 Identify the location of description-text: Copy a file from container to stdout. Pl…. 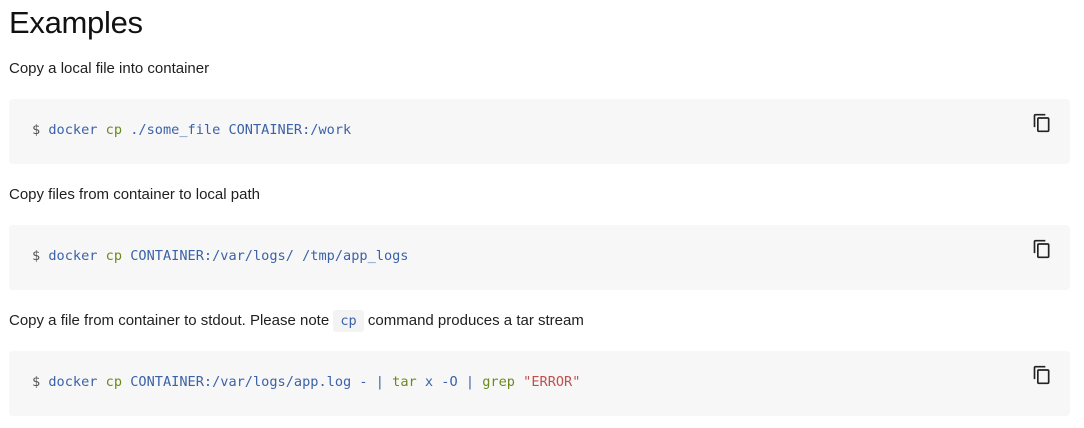
(169, 320).